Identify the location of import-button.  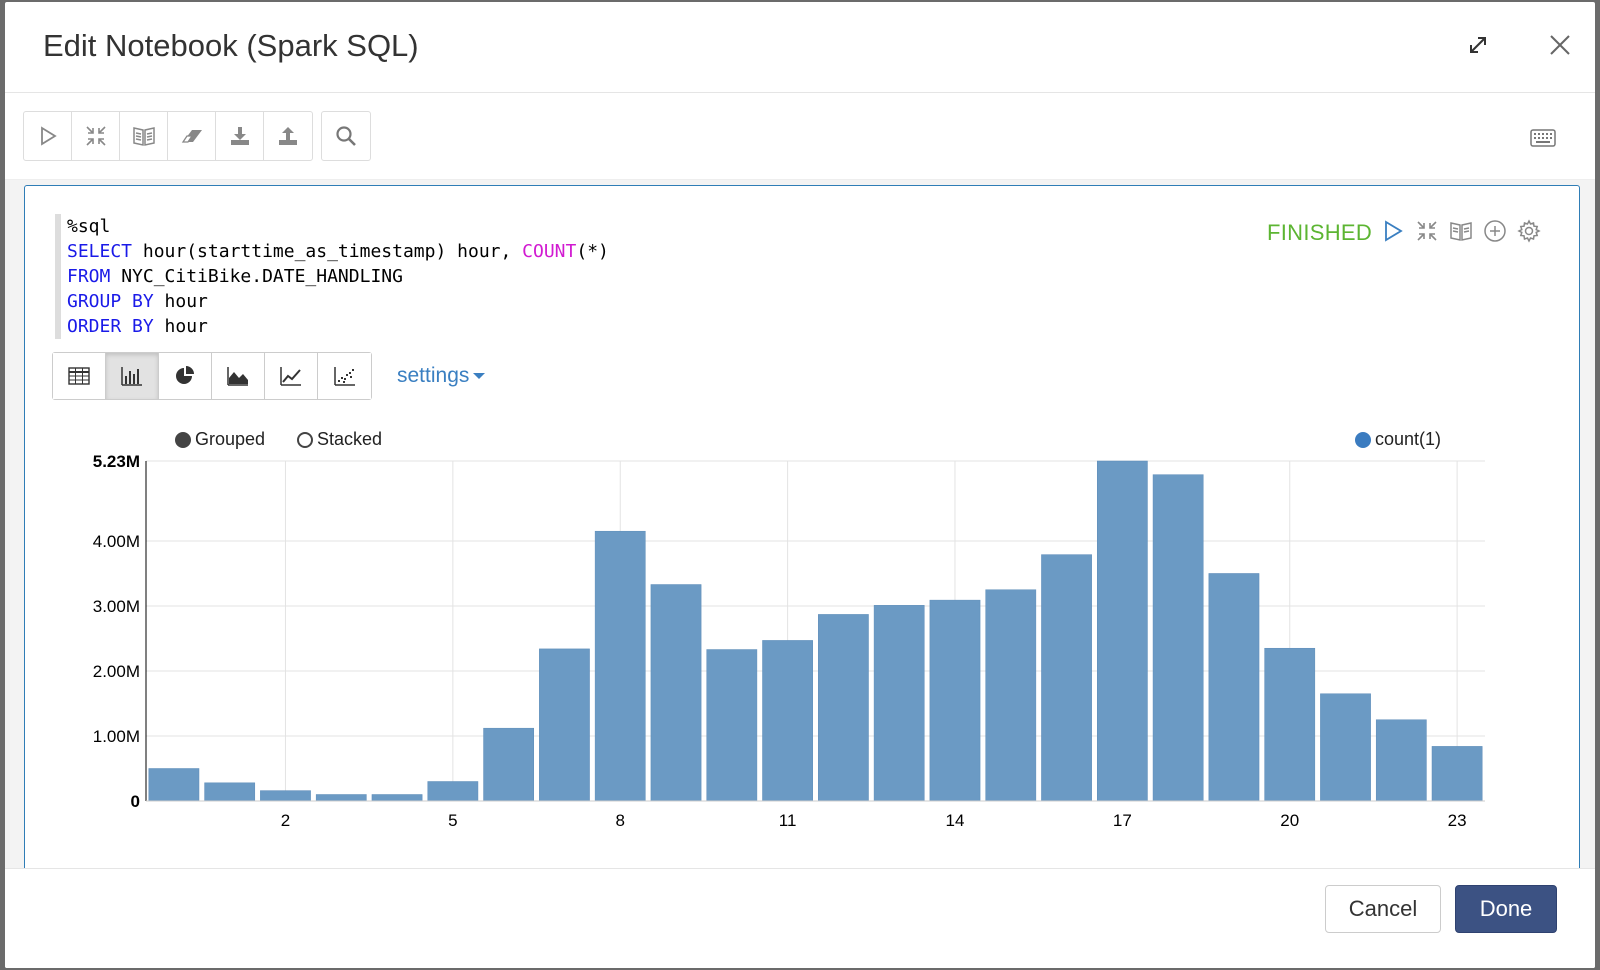
(288, 136).